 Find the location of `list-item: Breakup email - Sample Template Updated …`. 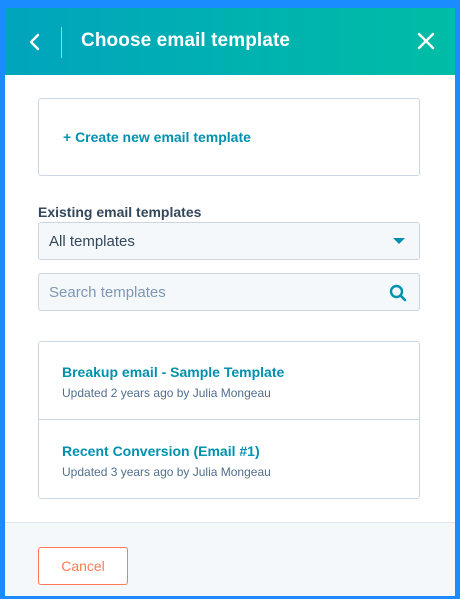

list-item: Breakup email - Sample Template Updated … is located at coordinates (229, 381).